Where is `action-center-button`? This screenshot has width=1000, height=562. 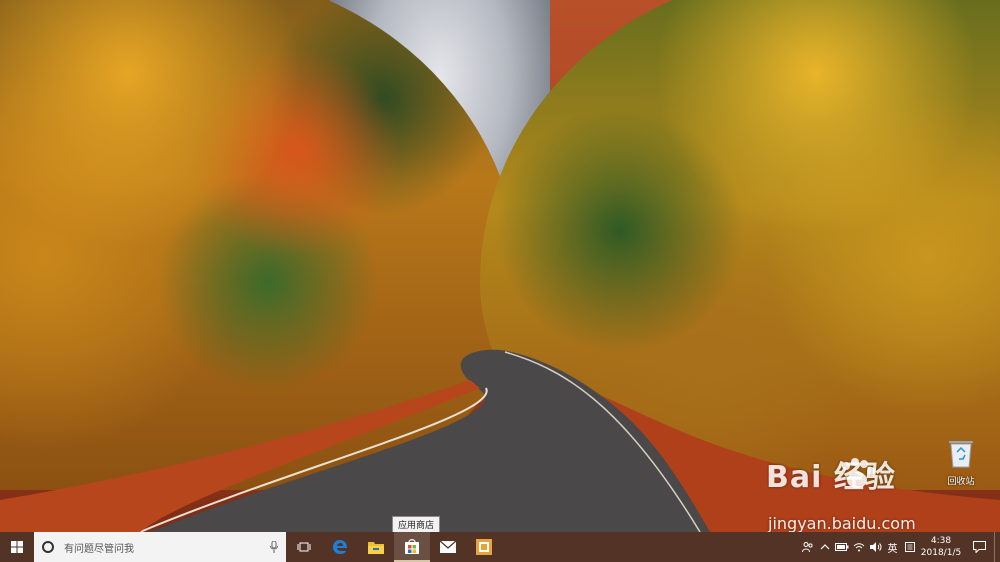 action-center-button is located at coordinates (979, 547).